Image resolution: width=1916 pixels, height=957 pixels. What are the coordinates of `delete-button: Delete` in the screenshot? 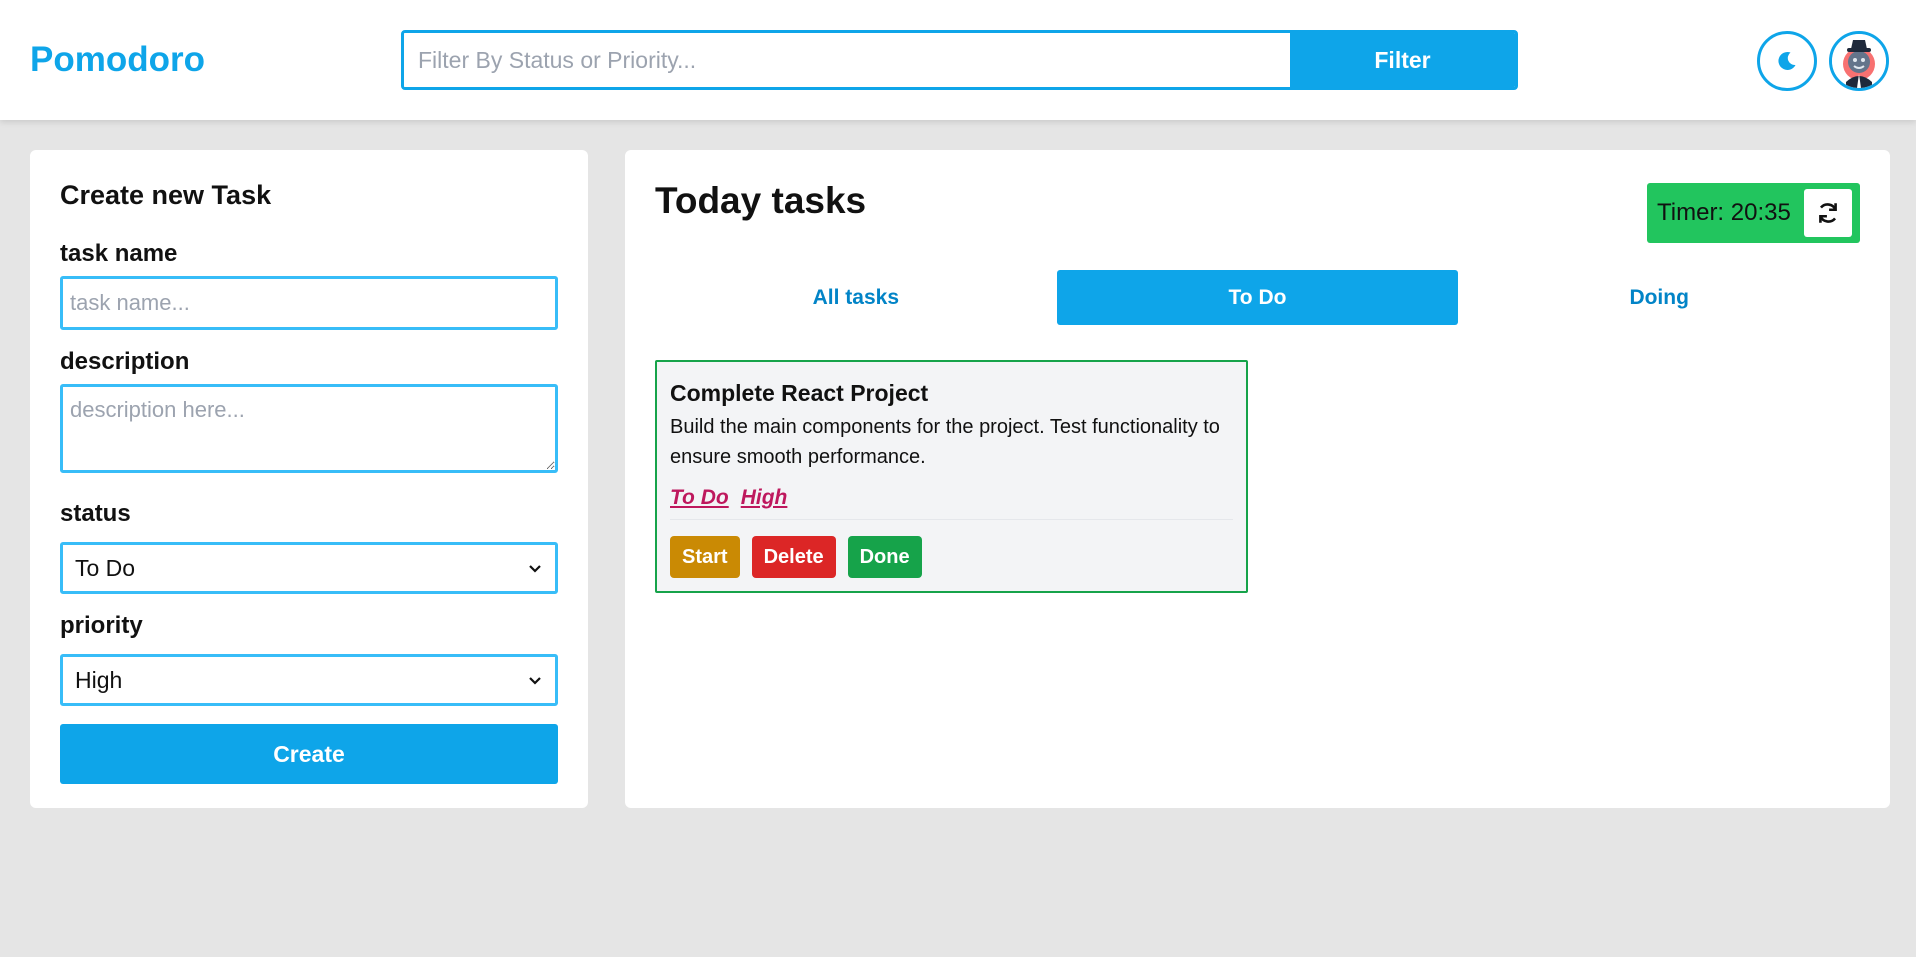 It's located at (793, 557).